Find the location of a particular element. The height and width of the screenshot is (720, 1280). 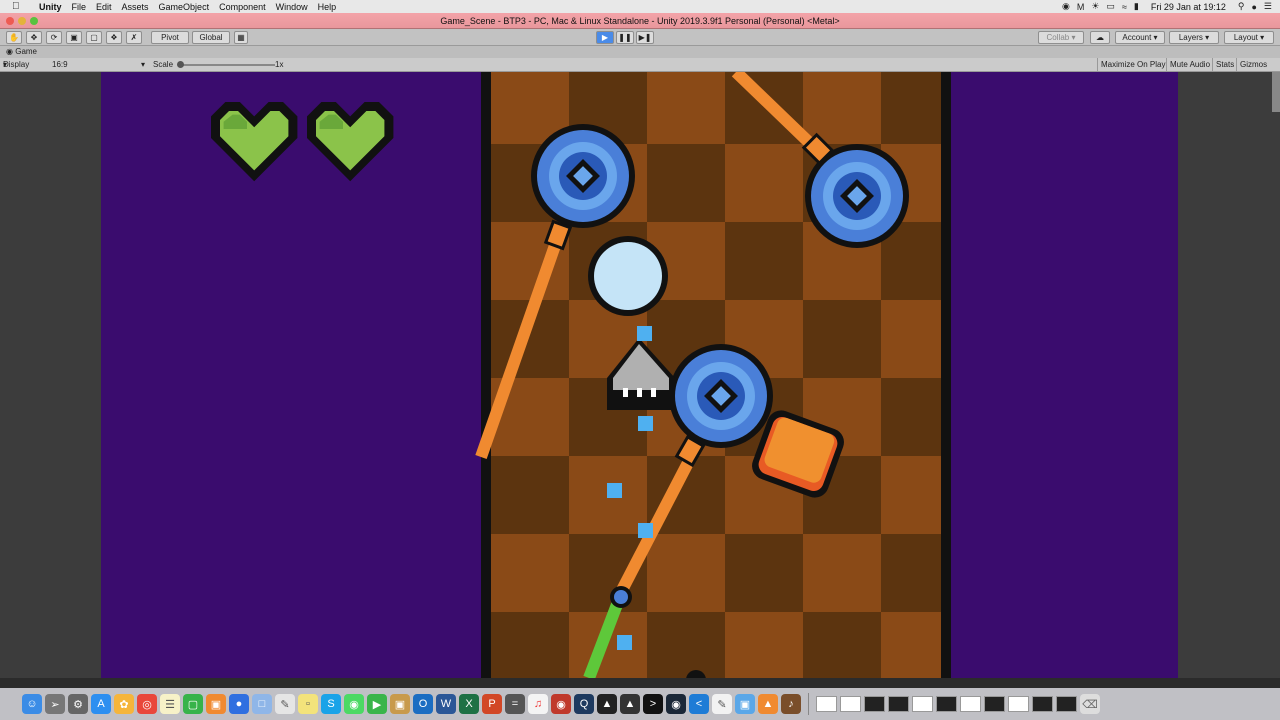

zoom-window-icon is located at coordinates (34, 21).